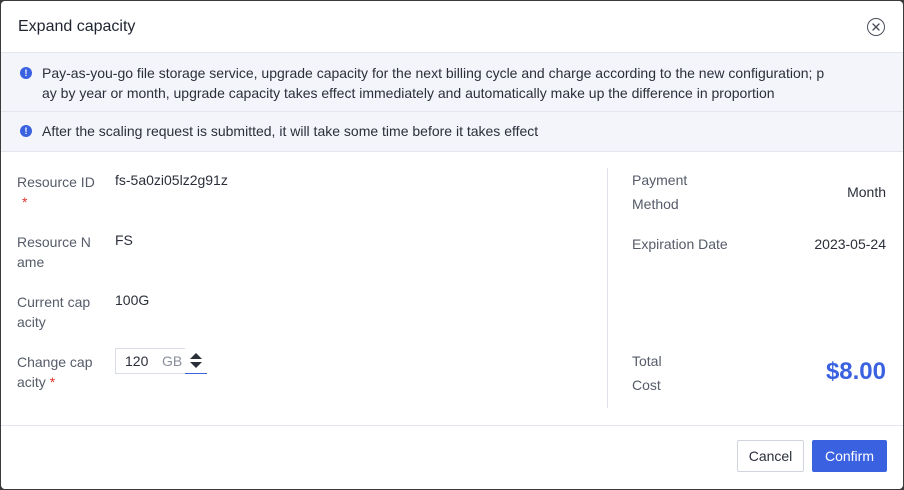  What do you see at coordinates (124, 240) in the screenshot?
I see `resource-name-value: FS` at bounding box center [124, 240].